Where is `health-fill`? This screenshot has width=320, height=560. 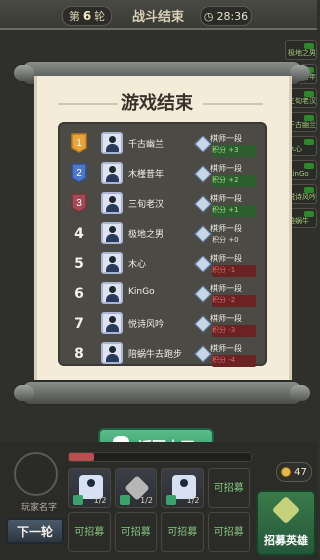 health-fill is located at coordinates (82, 457).